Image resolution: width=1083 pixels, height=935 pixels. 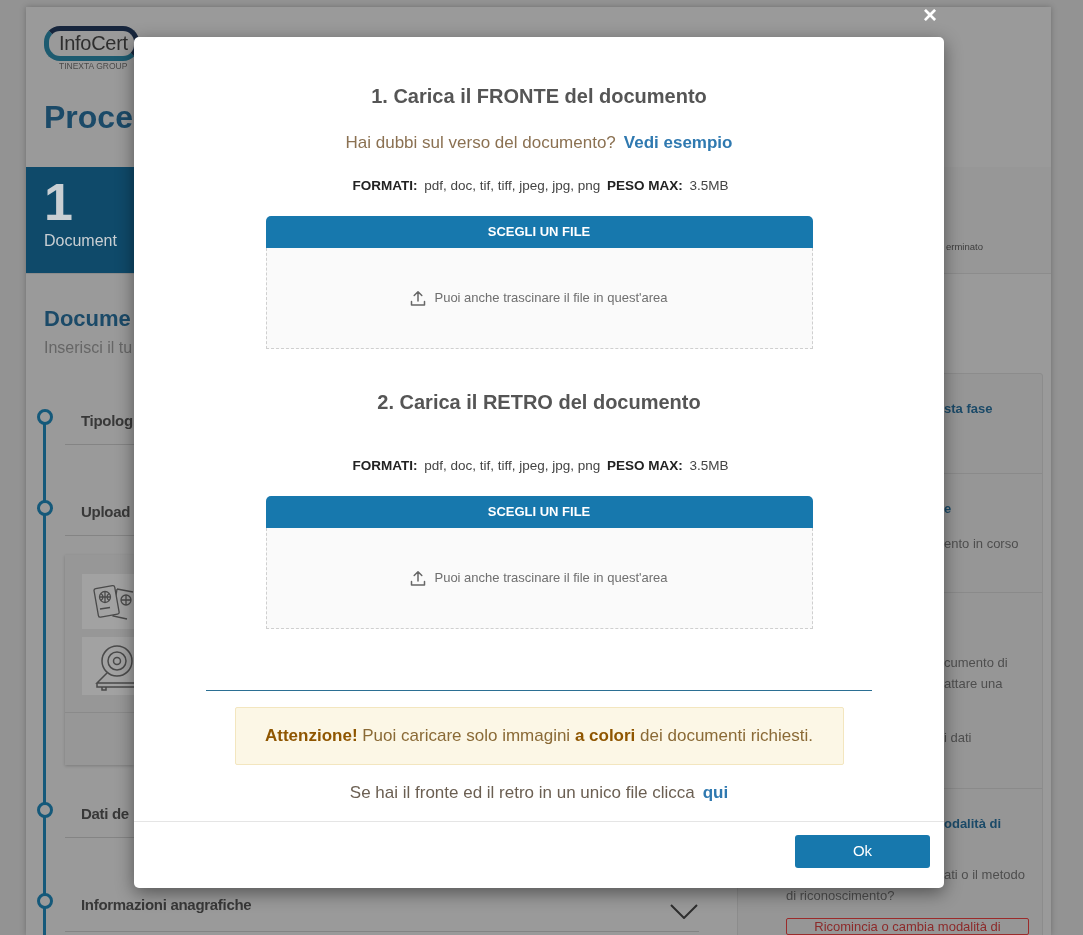 I want to click on page-title: Proce, so click(x=88, y=117).